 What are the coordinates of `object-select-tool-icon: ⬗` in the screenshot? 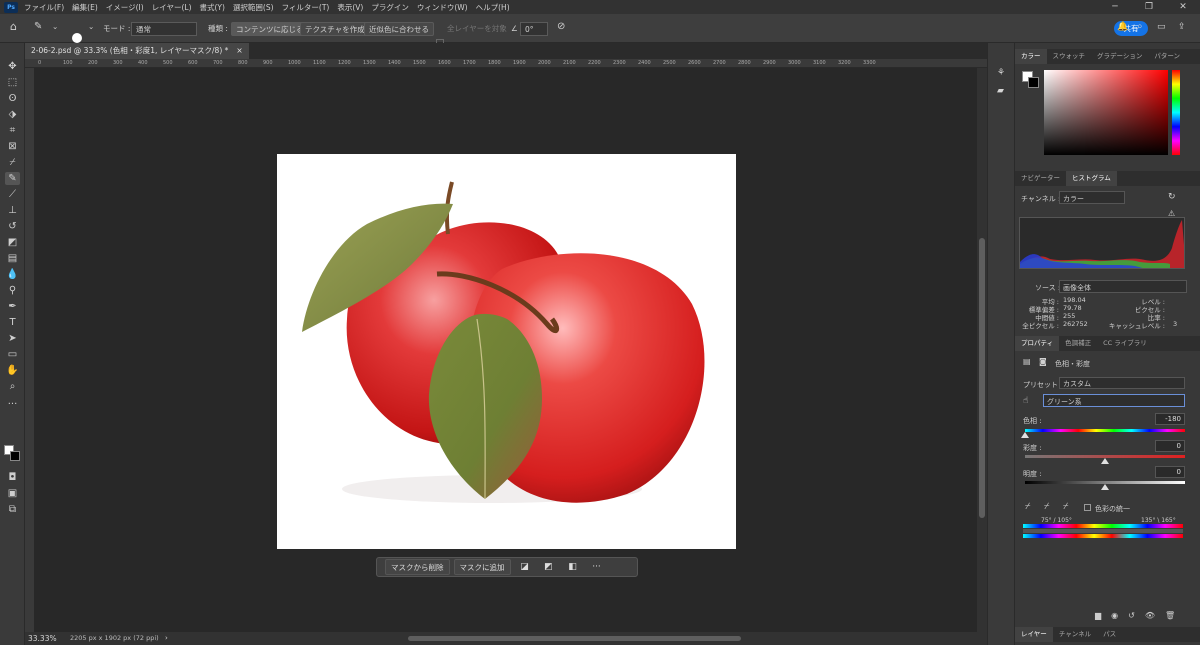 It's located at (12, 114).